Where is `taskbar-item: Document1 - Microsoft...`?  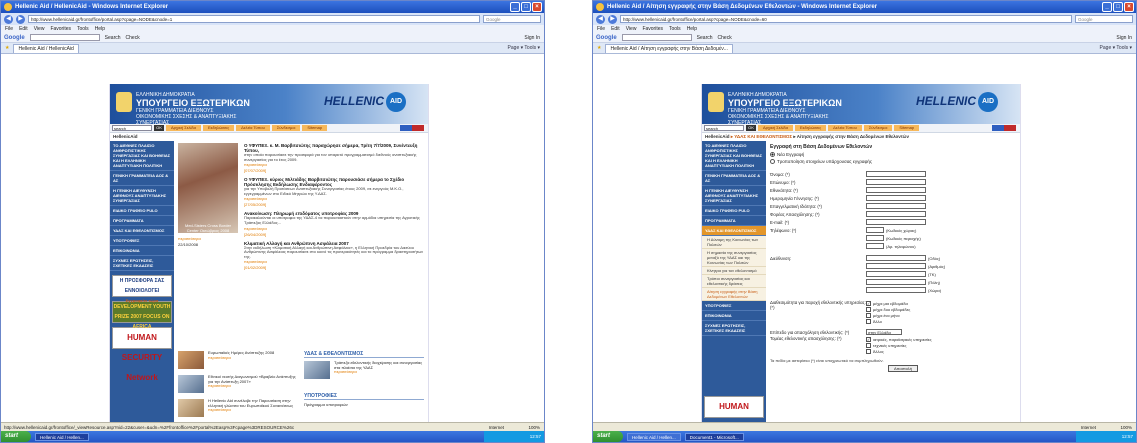
taskbar-item: Document1 - Microsoft... is located at coordinates (714, 436).